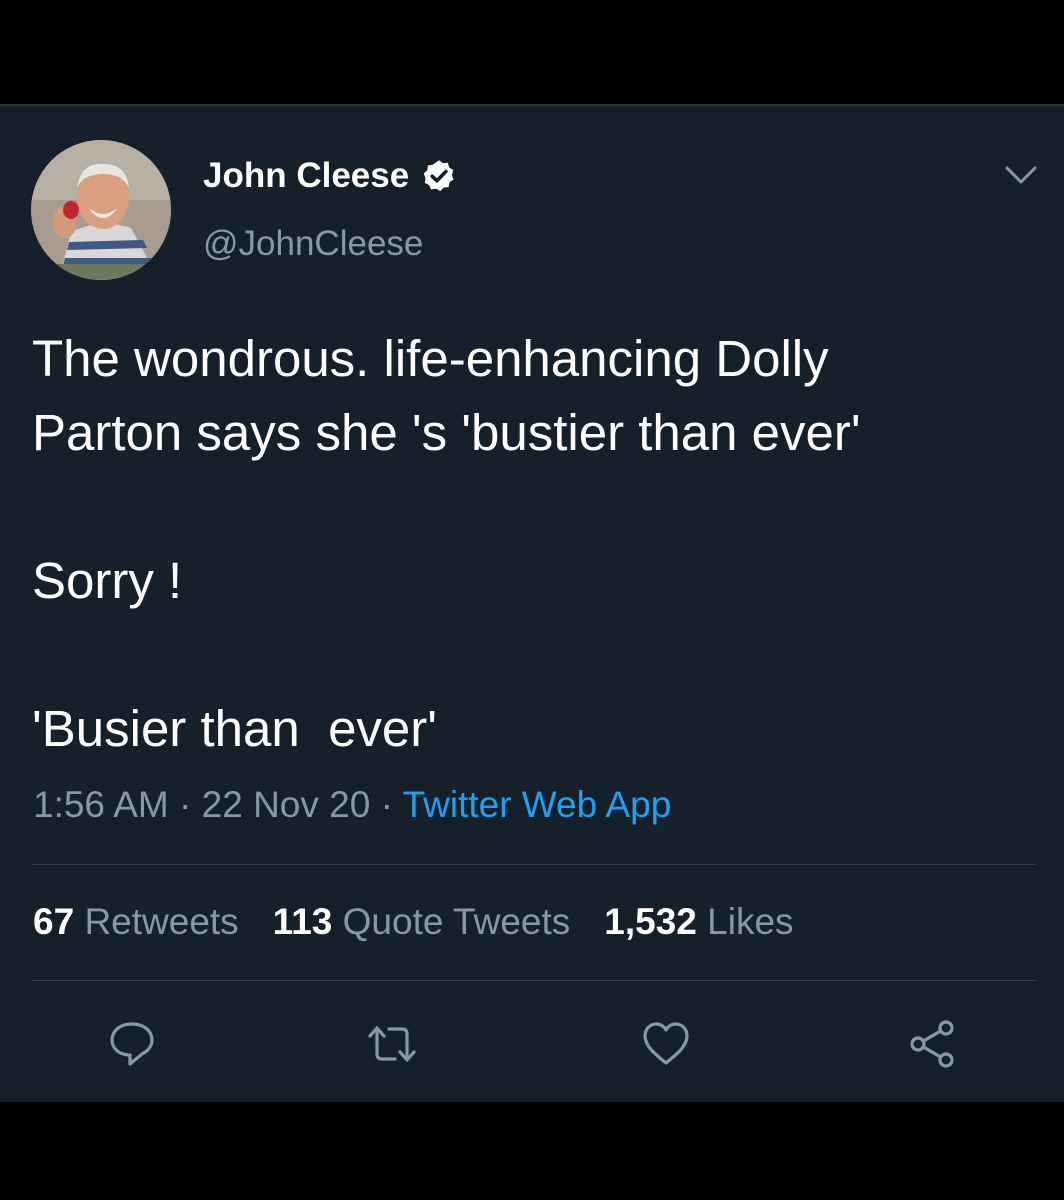  Describe the element at coordinates (698, 922) in the screenshot. I see `likes-stat: 1,532 Likes` at that location.